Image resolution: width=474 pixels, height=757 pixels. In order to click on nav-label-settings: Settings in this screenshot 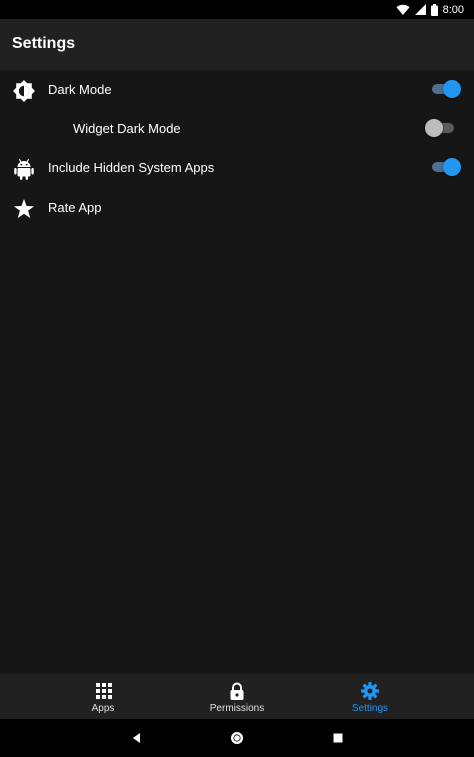, I will do `click(370, 708)`.